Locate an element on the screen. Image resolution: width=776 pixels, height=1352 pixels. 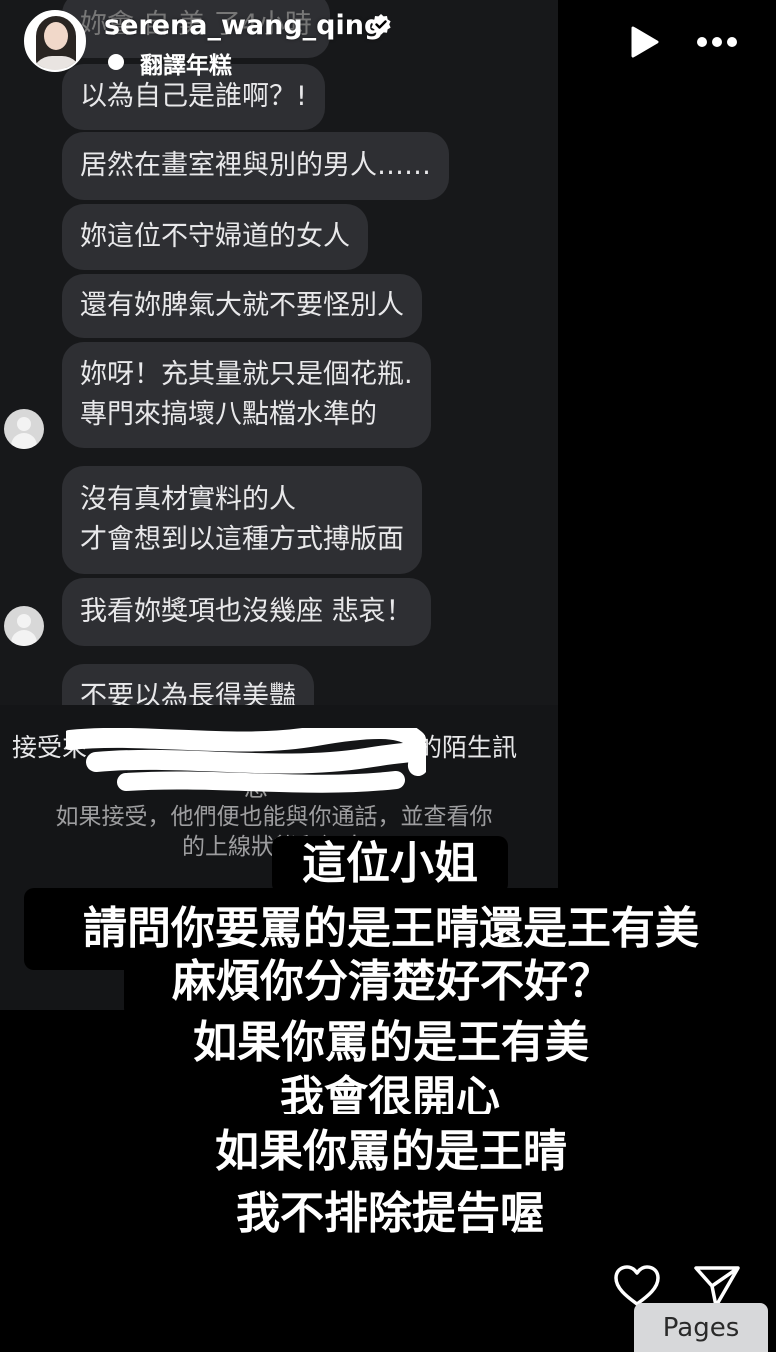
profile-avatar is located at coordinates (55, 41).